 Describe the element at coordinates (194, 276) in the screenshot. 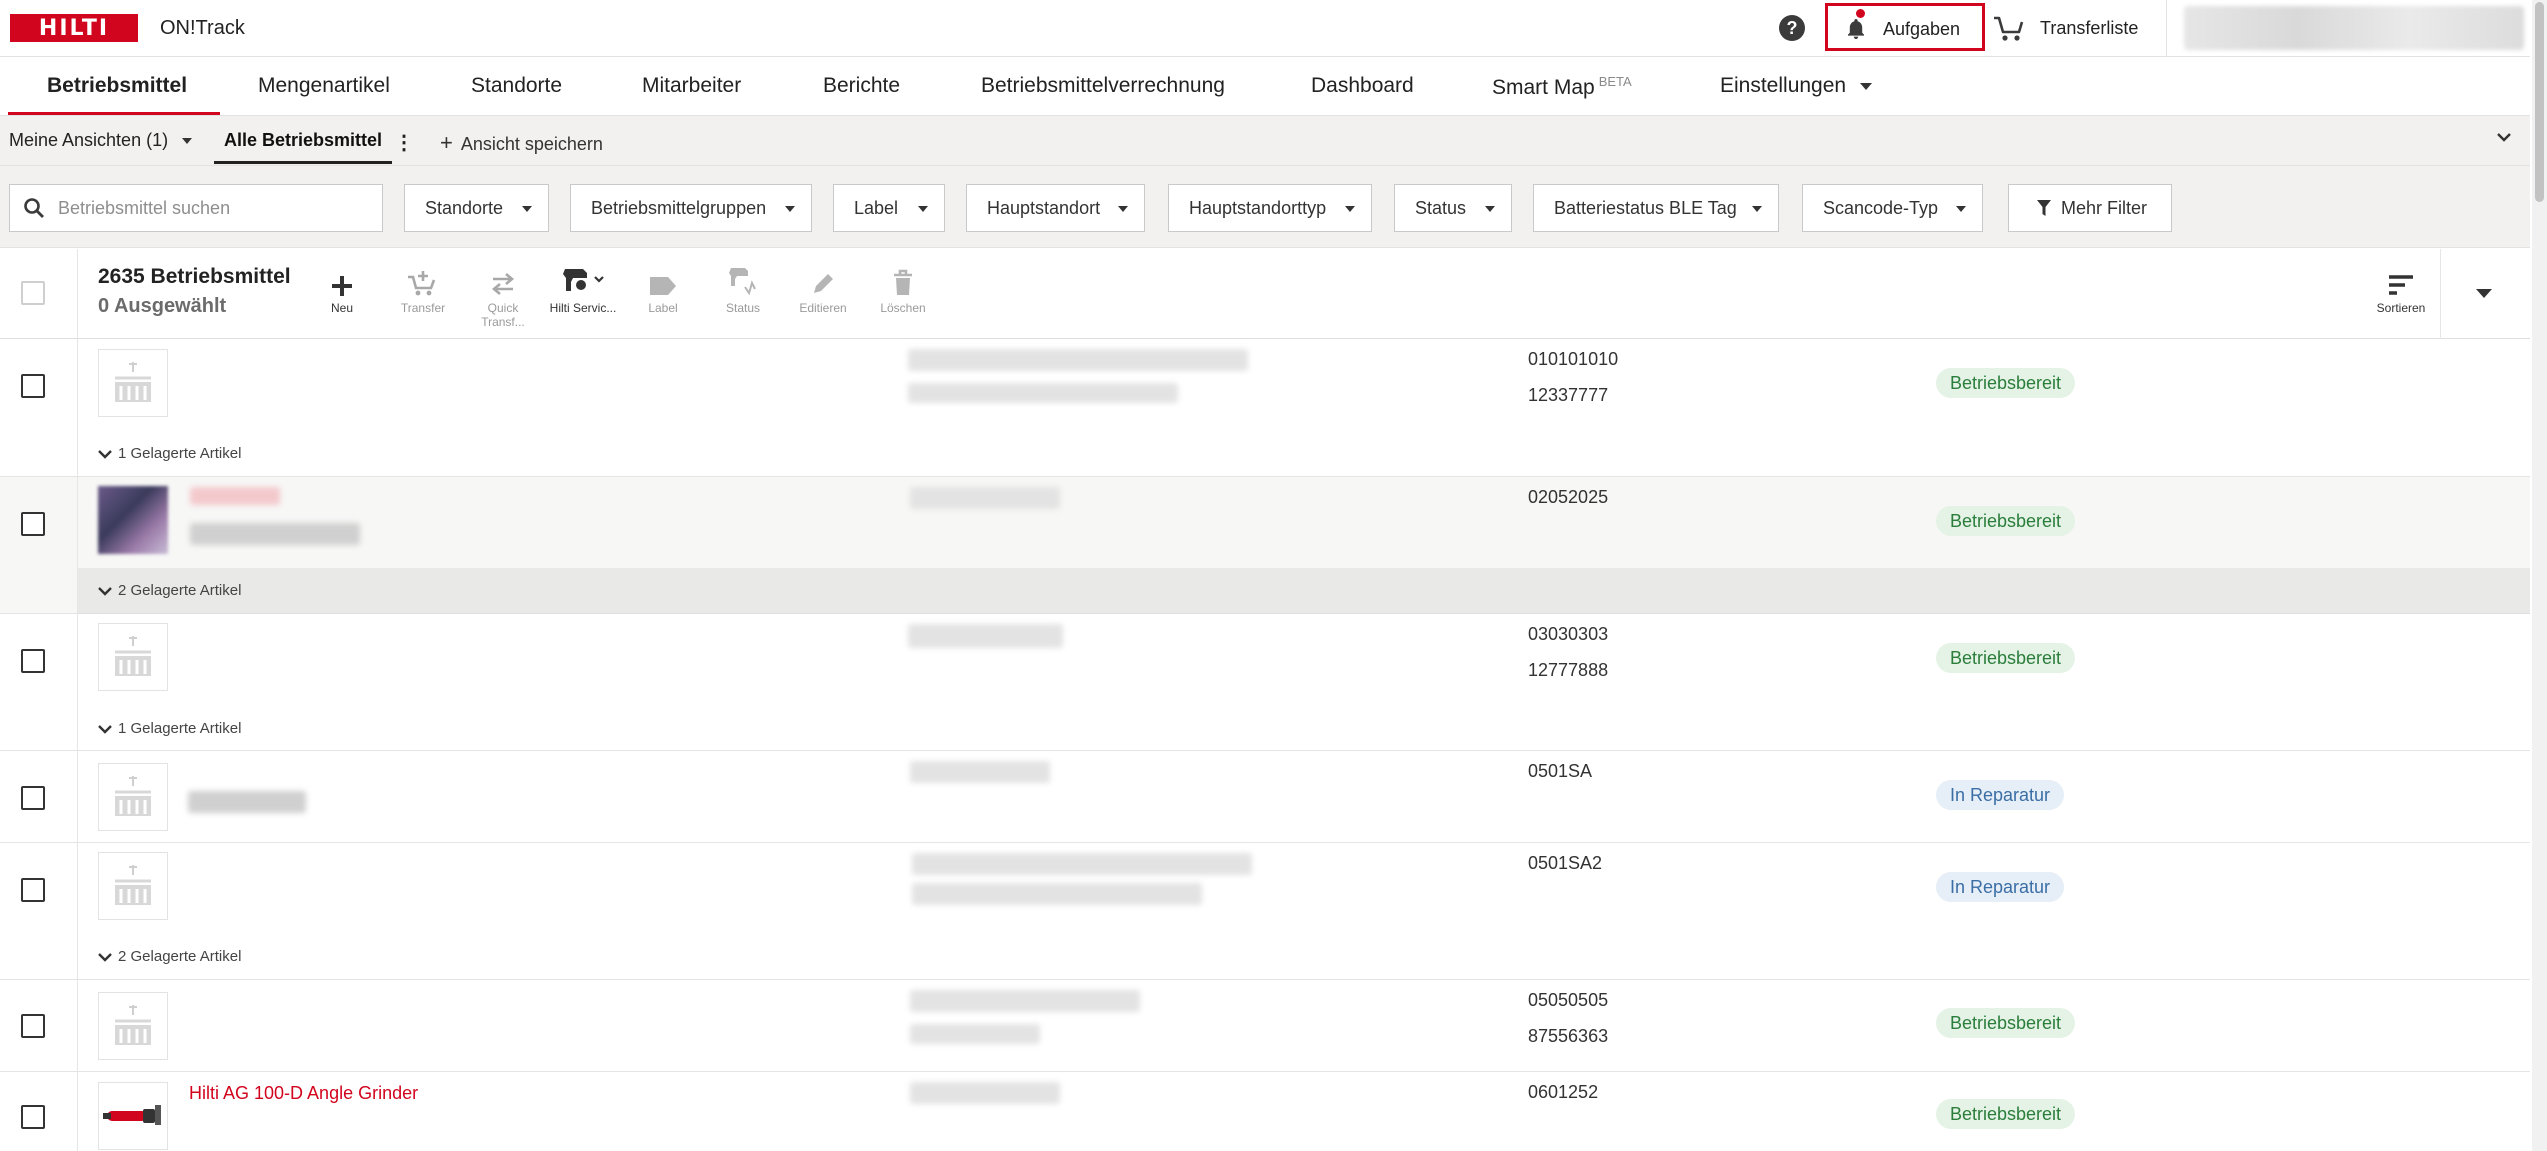

I see `item-count: 2635 Betriebsmittel` at that location.